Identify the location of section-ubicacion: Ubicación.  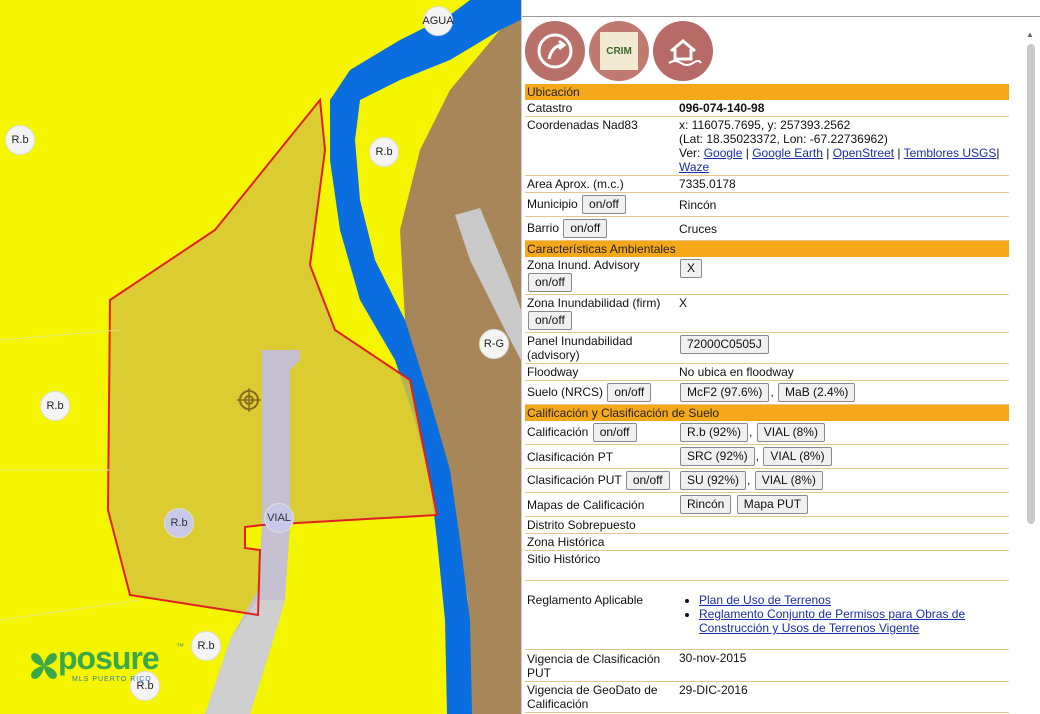
(767, 92).